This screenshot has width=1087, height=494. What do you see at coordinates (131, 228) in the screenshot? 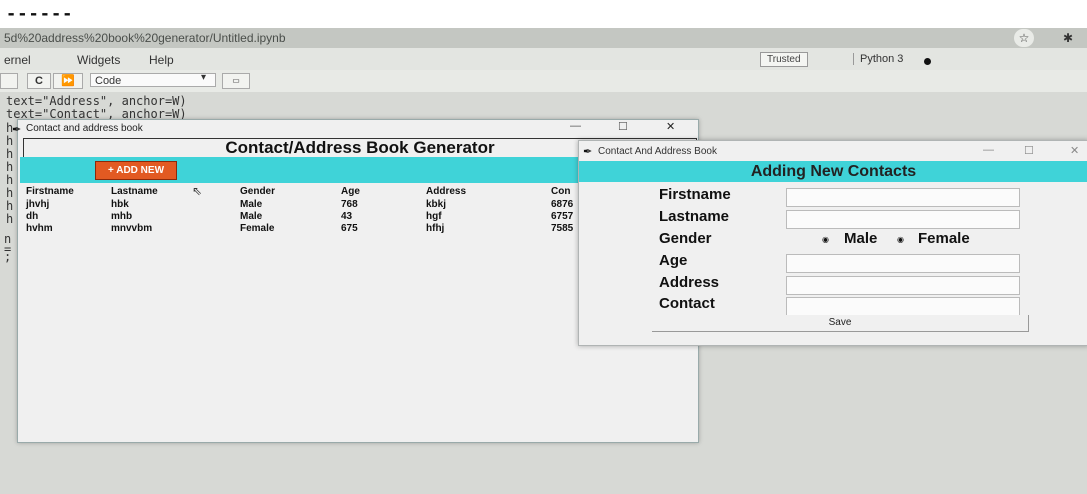
I see `table-cell: mnvvbm` at bounding box center [131, 228].